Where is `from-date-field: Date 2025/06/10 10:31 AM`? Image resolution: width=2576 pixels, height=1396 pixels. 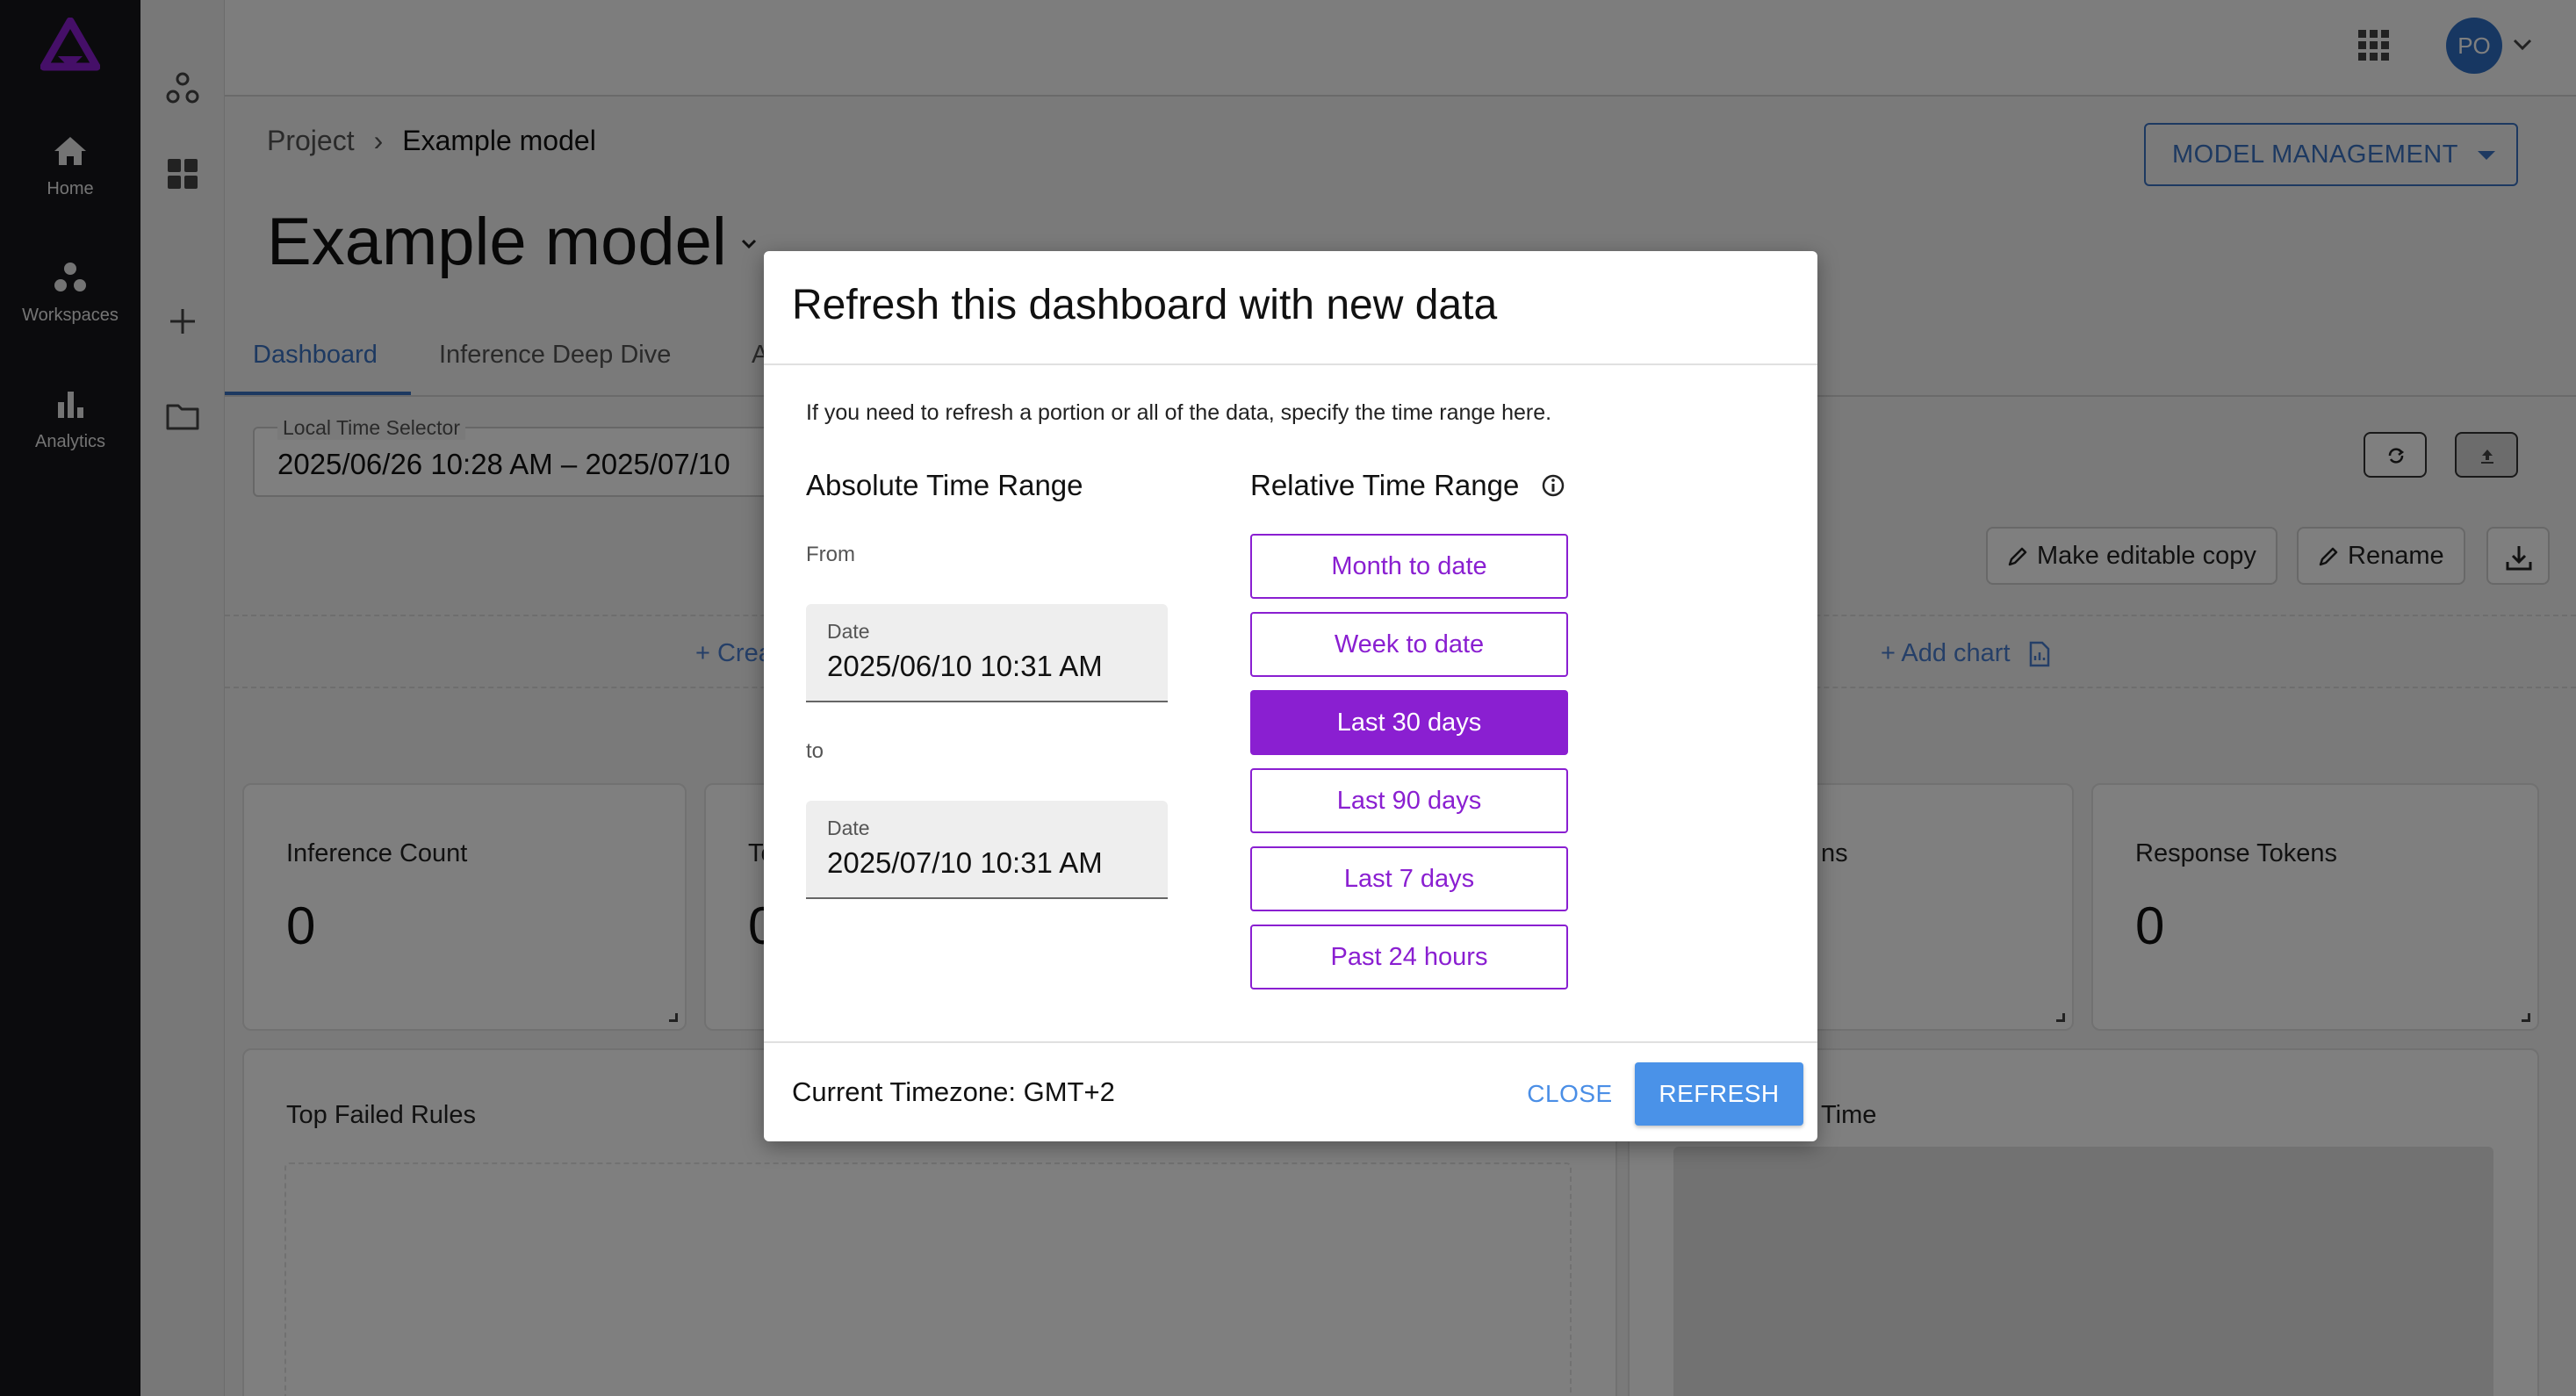 from-date-field: Date 2025/06/10 10:31 AM is located at coordinates (987, 653).